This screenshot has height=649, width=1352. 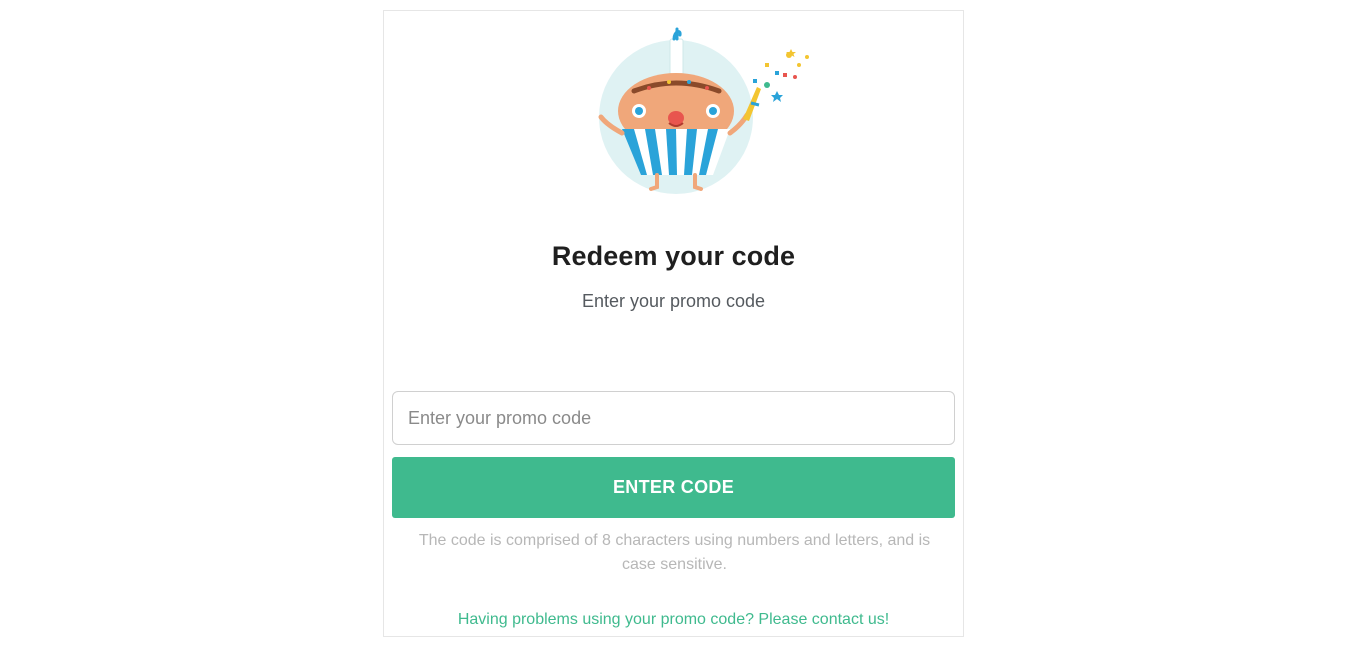 What do you see at coordinates (673, 487) in the screenshot?
I see `enter-code-button: ENTER CODE` at bounding box center [673, 487].